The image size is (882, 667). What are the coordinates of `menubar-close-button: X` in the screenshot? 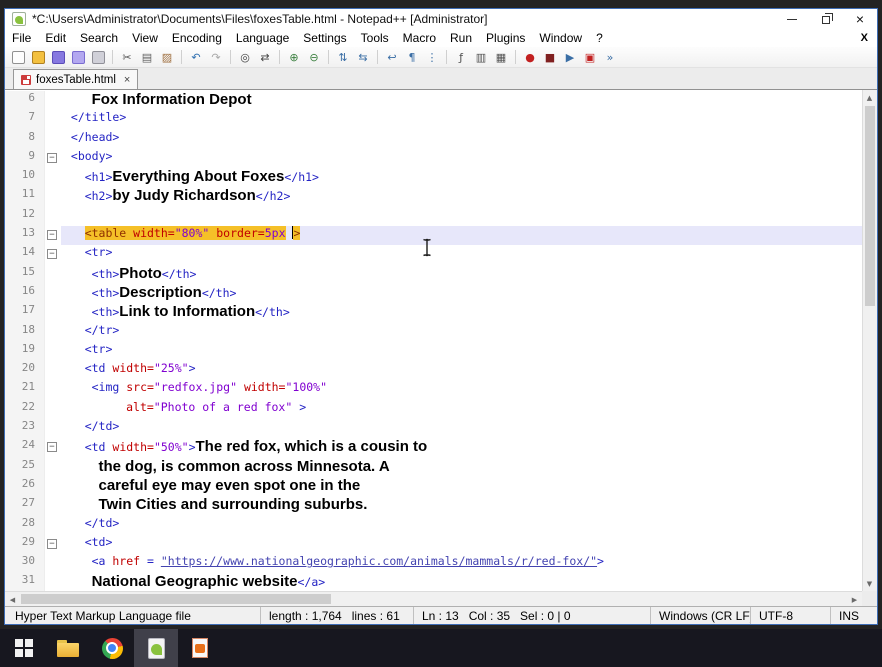 It's located at (864, 38).